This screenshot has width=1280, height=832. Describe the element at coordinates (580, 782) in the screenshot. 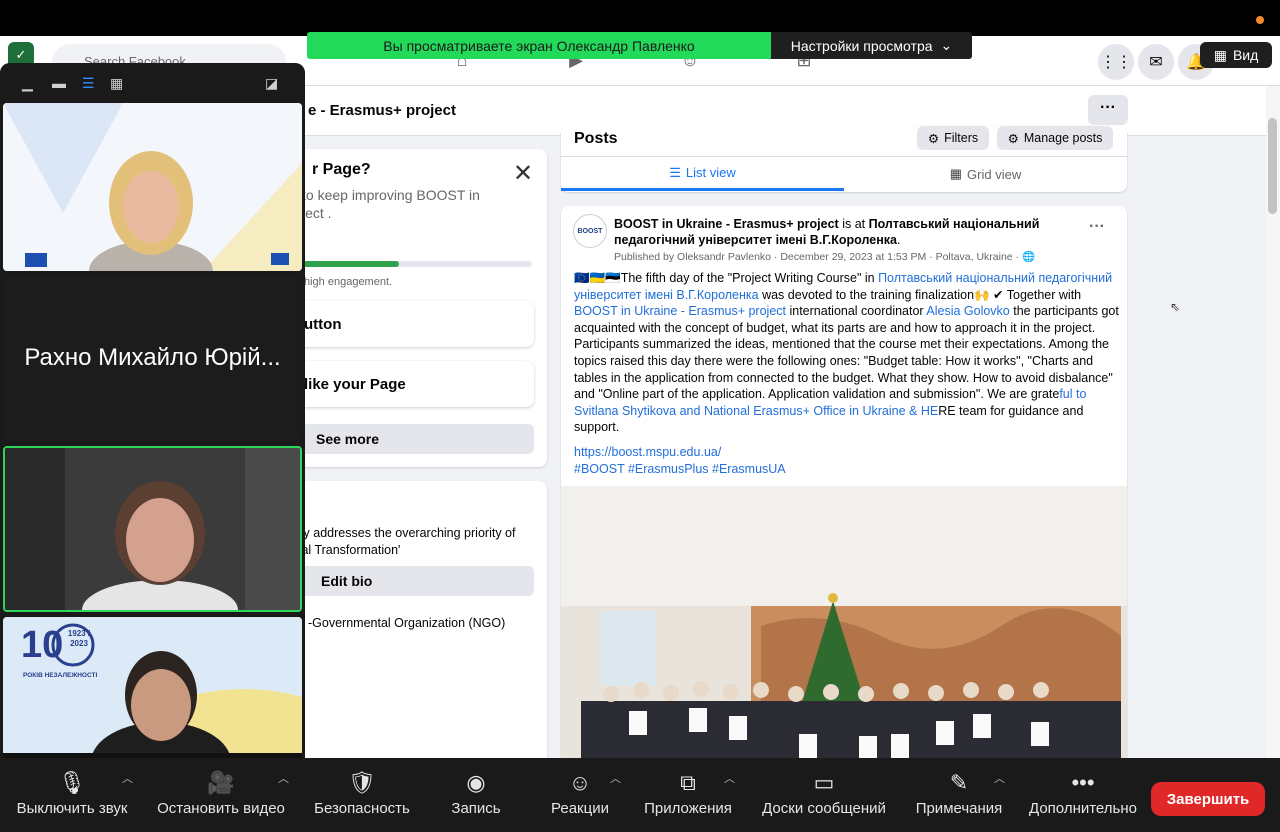

I see `smile-icon: ☺` at that location.